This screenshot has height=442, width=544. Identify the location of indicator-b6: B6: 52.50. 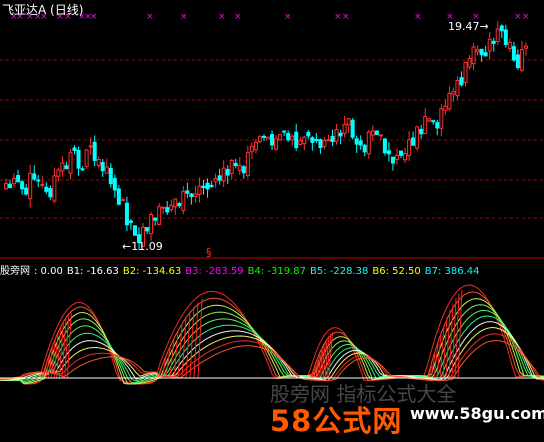
(396, 271).